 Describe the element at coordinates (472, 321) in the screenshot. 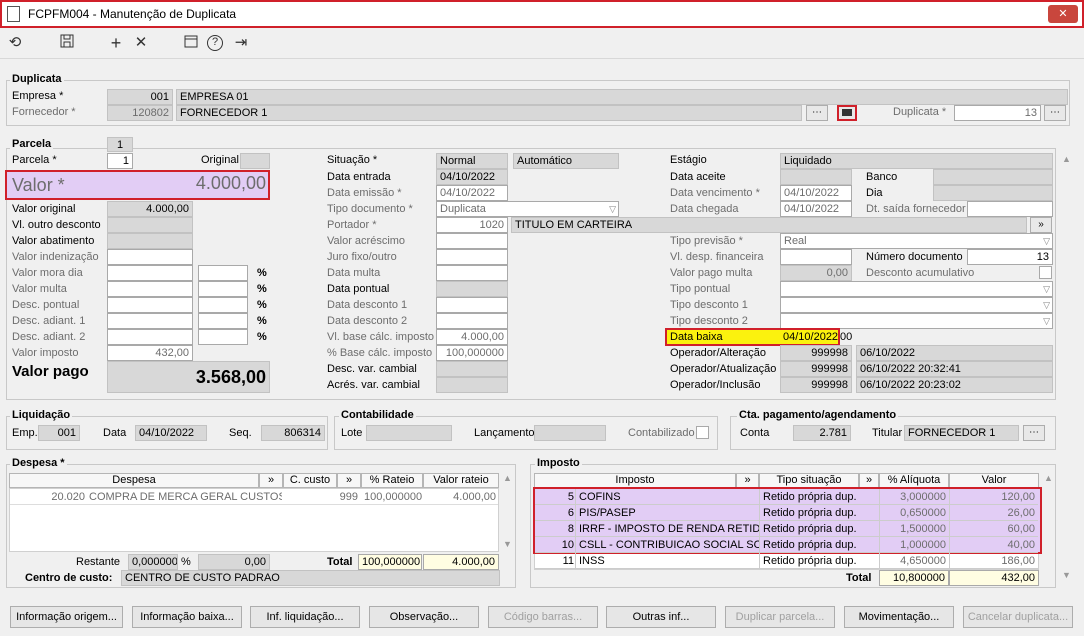

I see `data-desc2-field` at that location.